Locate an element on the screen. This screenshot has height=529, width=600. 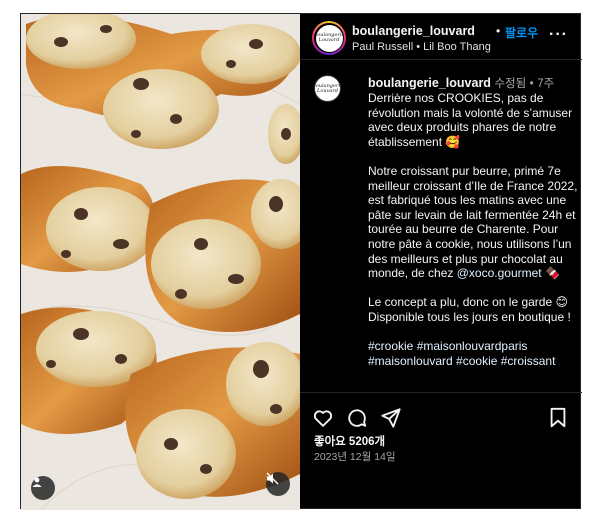
user-tag-icon is located at coordinates (37, 482).